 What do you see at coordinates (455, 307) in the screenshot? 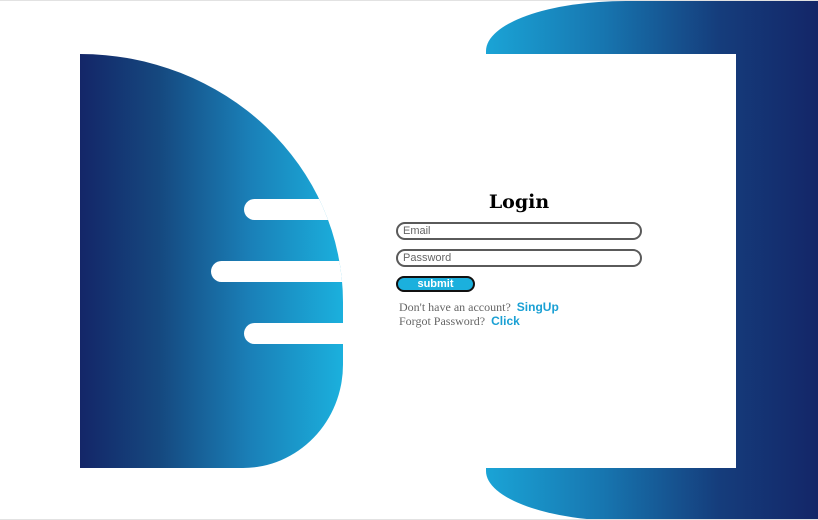
I see `signup-prompt: Don't have an account?` at bounding box center [455, 307].